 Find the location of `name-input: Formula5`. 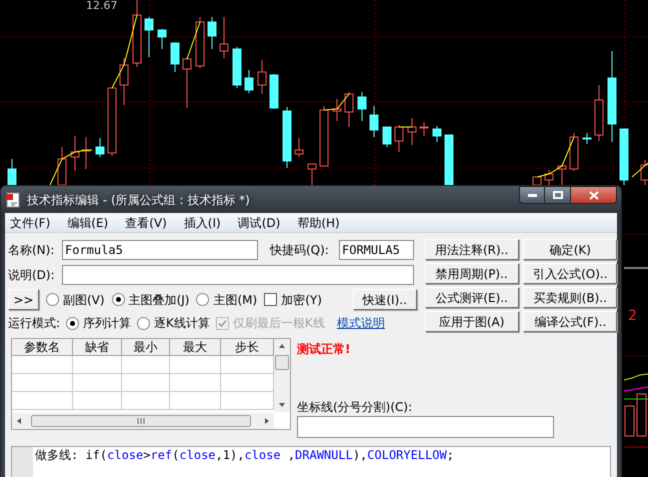

name-input: Formula5 is located at coordinates (160, 250).